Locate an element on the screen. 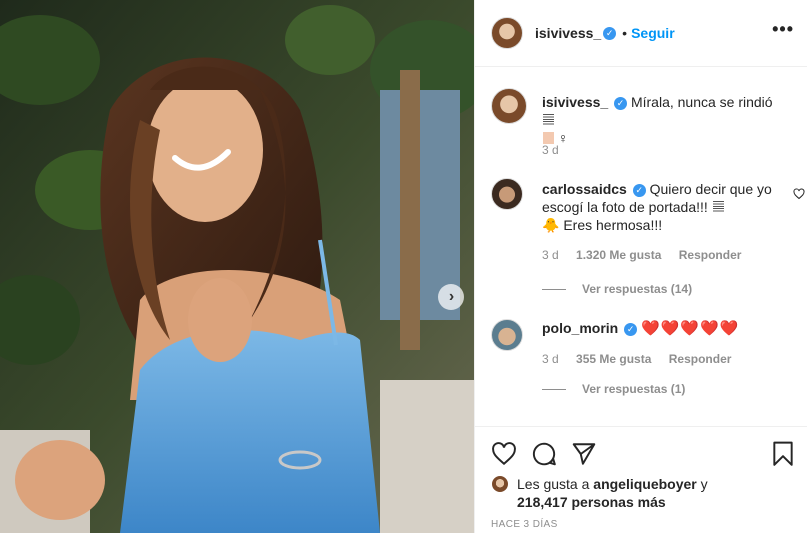  more-options-icon: ••• is located at coordinates (783, 29).